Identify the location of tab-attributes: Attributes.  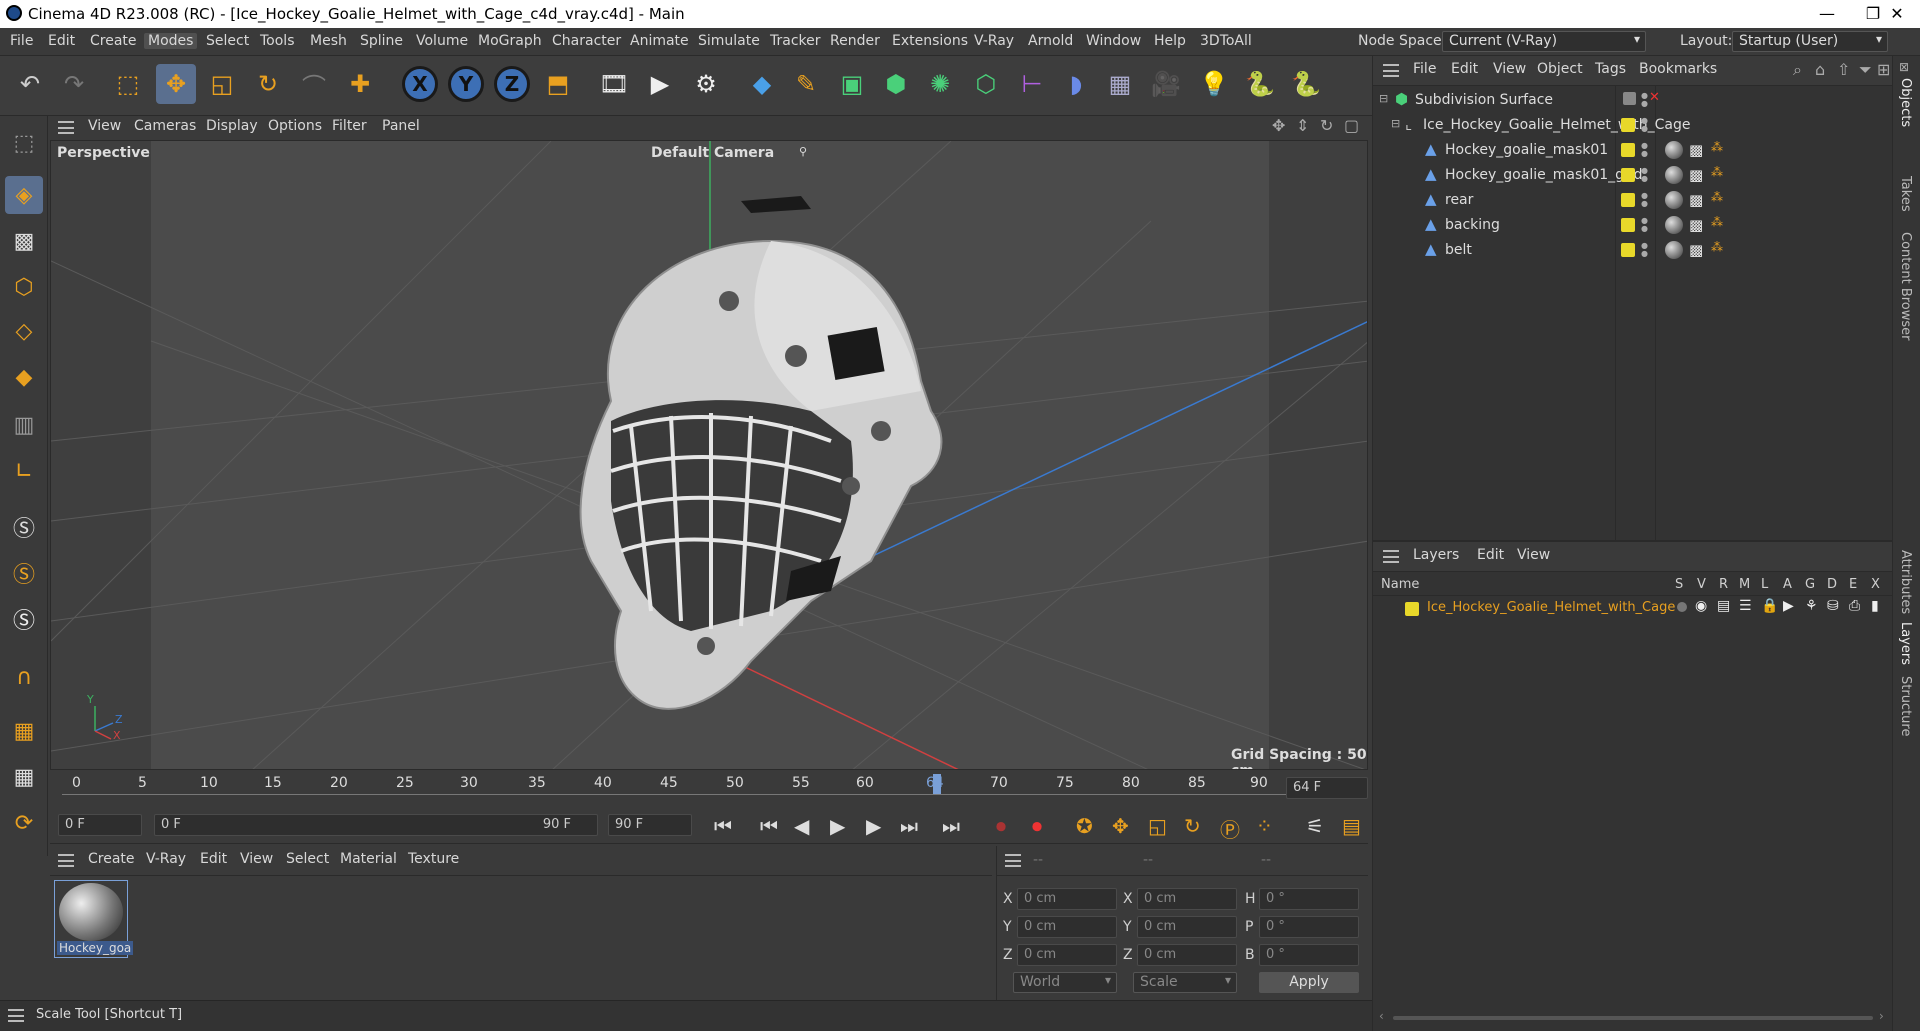
(1905, 582).